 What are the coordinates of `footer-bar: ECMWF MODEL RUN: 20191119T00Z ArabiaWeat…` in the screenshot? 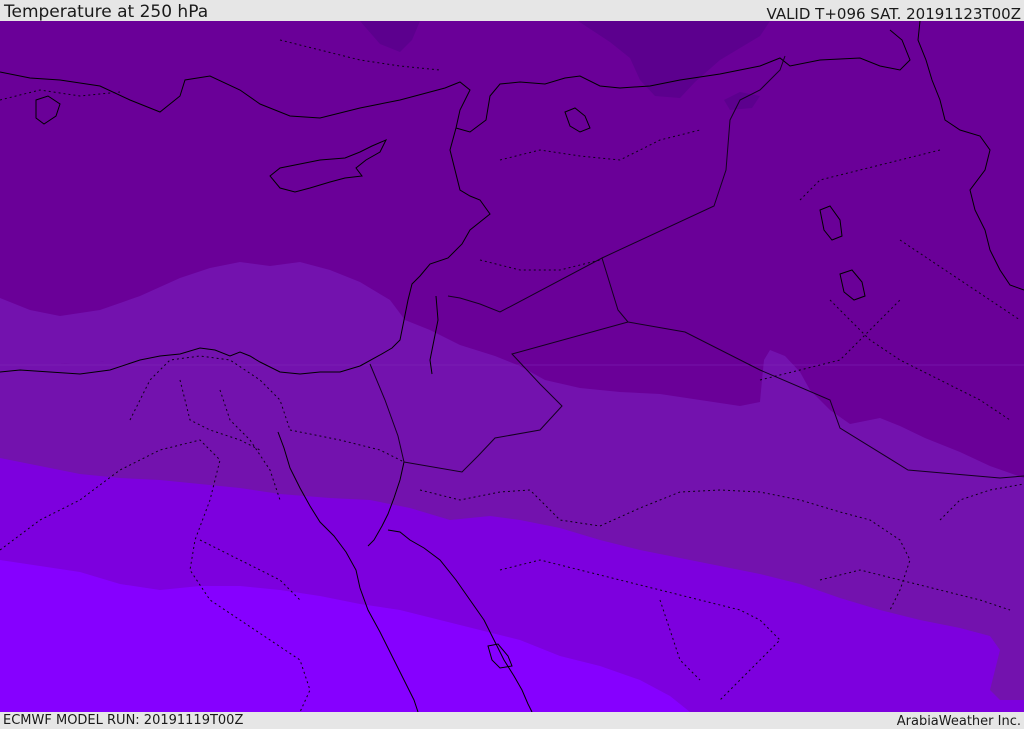 It's located at (512, 720).